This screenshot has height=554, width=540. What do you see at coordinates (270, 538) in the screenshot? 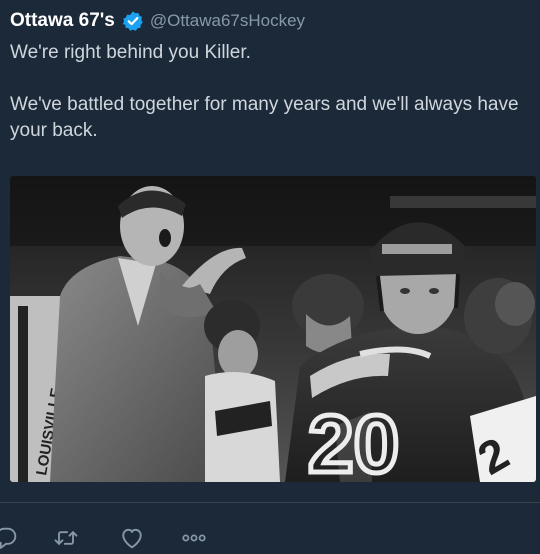
I see `tweet-actions` at bounding box center [270, 538].